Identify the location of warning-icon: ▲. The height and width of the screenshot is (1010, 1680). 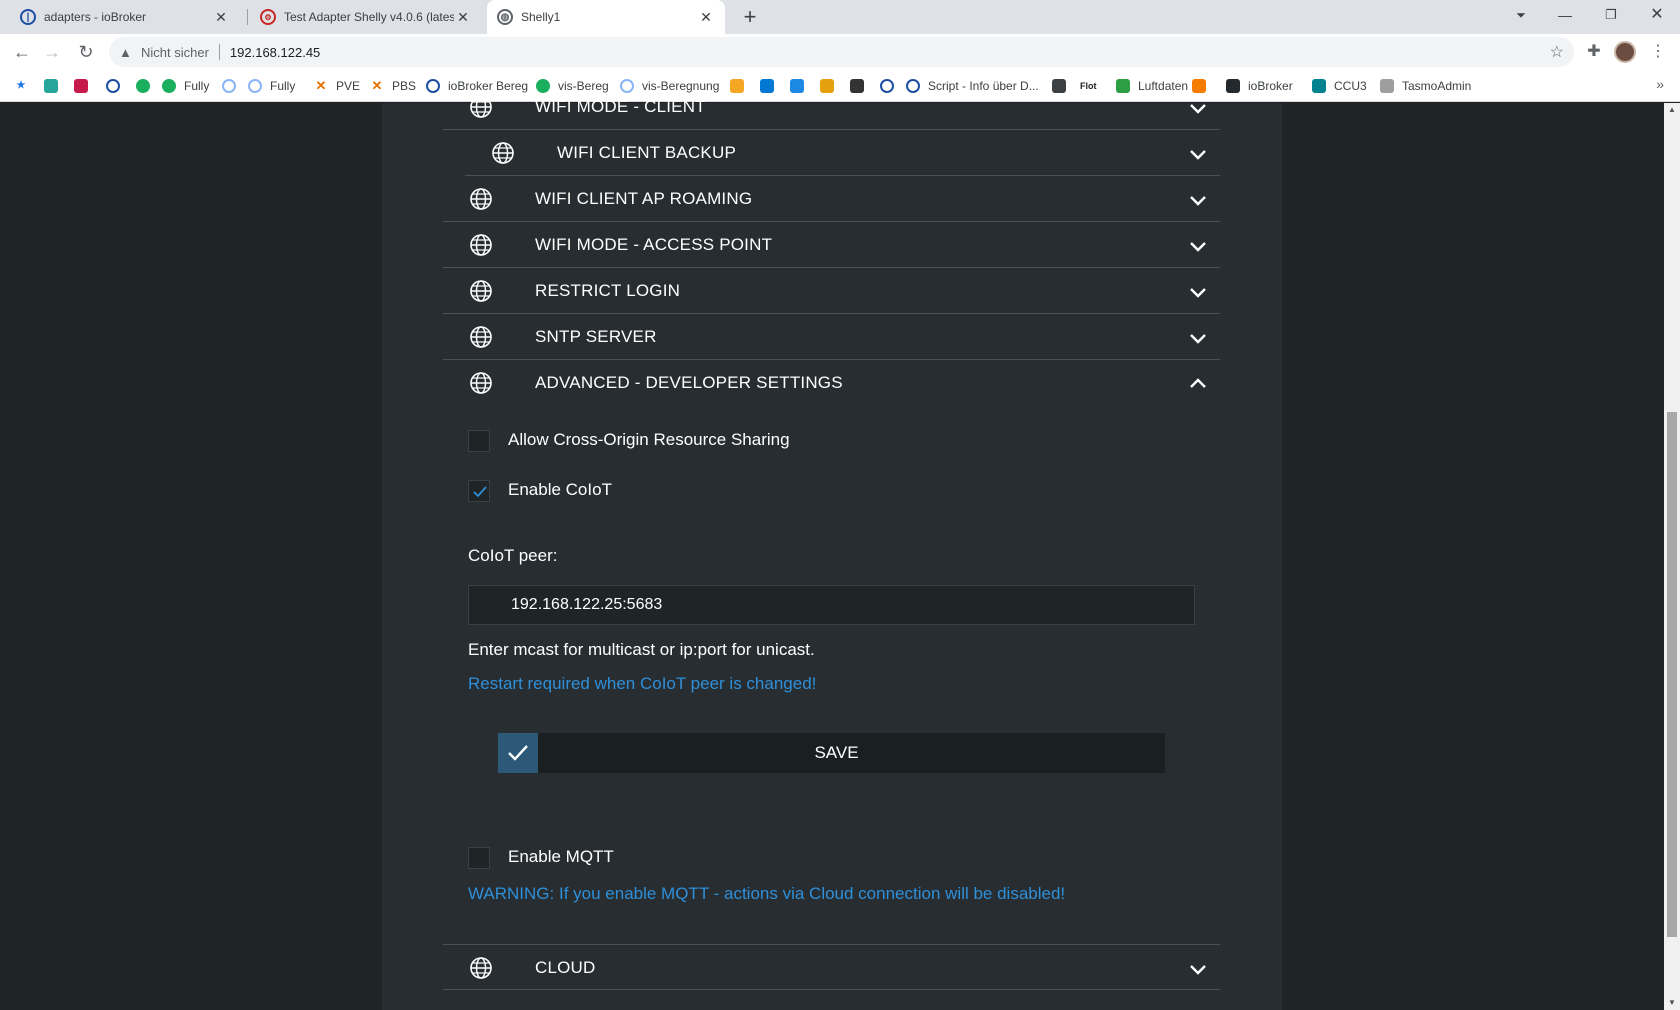
(128, 52).